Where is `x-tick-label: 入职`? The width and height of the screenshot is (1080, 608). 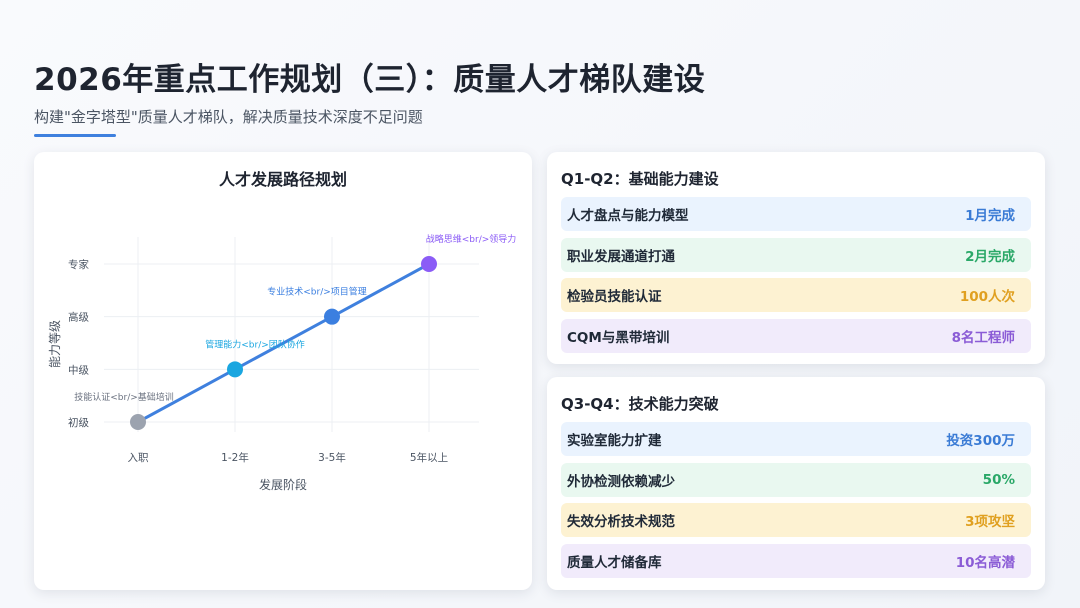 x-tick-label: 入职 is located at coordinates (138, 458).